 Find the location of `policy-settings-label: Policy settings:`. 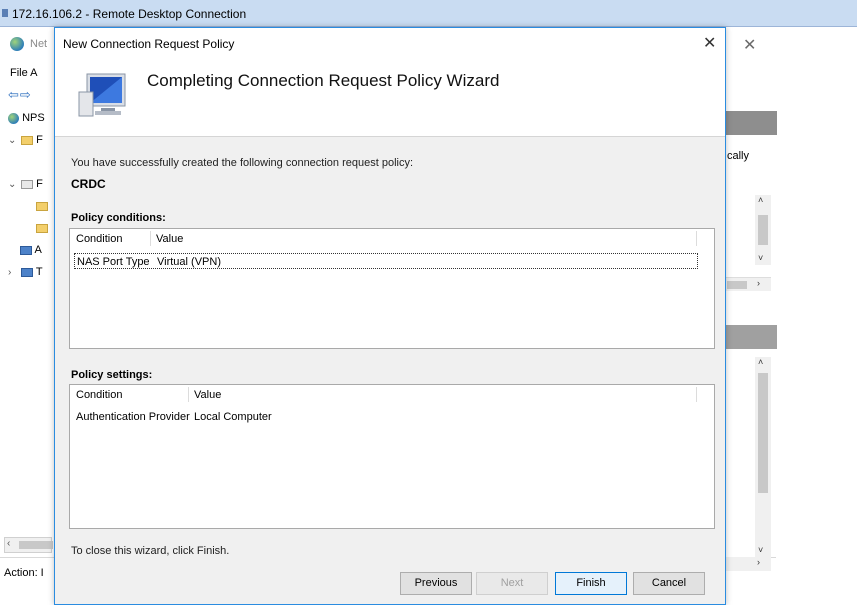

policy-settings-label: Policy settings: is located at coordinates (112, 375).